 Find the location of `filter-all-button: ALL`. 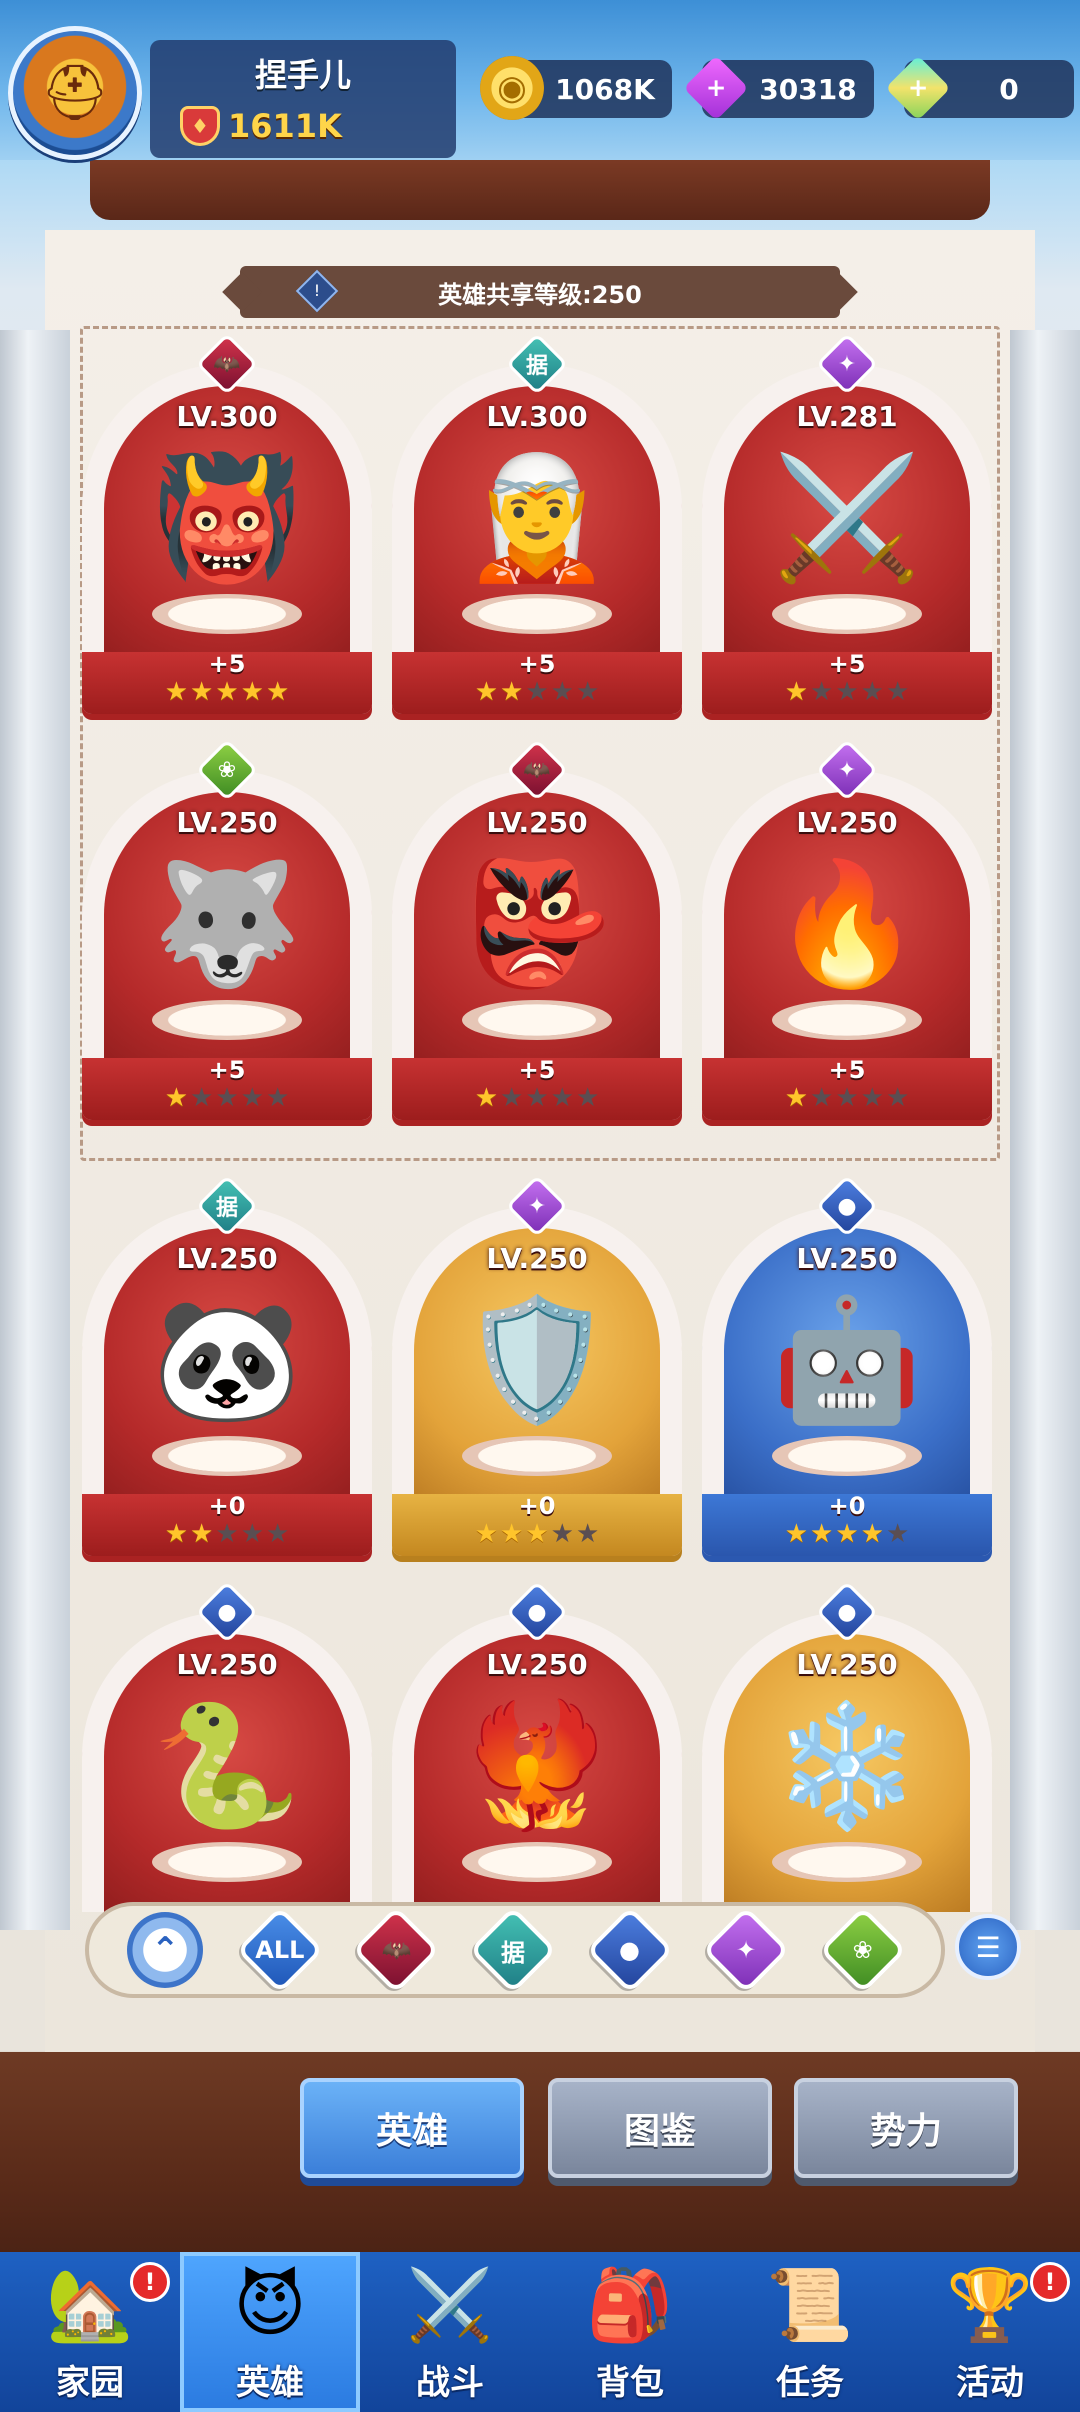

filter-all-button: ALL is located at coordinates (280, 1950).